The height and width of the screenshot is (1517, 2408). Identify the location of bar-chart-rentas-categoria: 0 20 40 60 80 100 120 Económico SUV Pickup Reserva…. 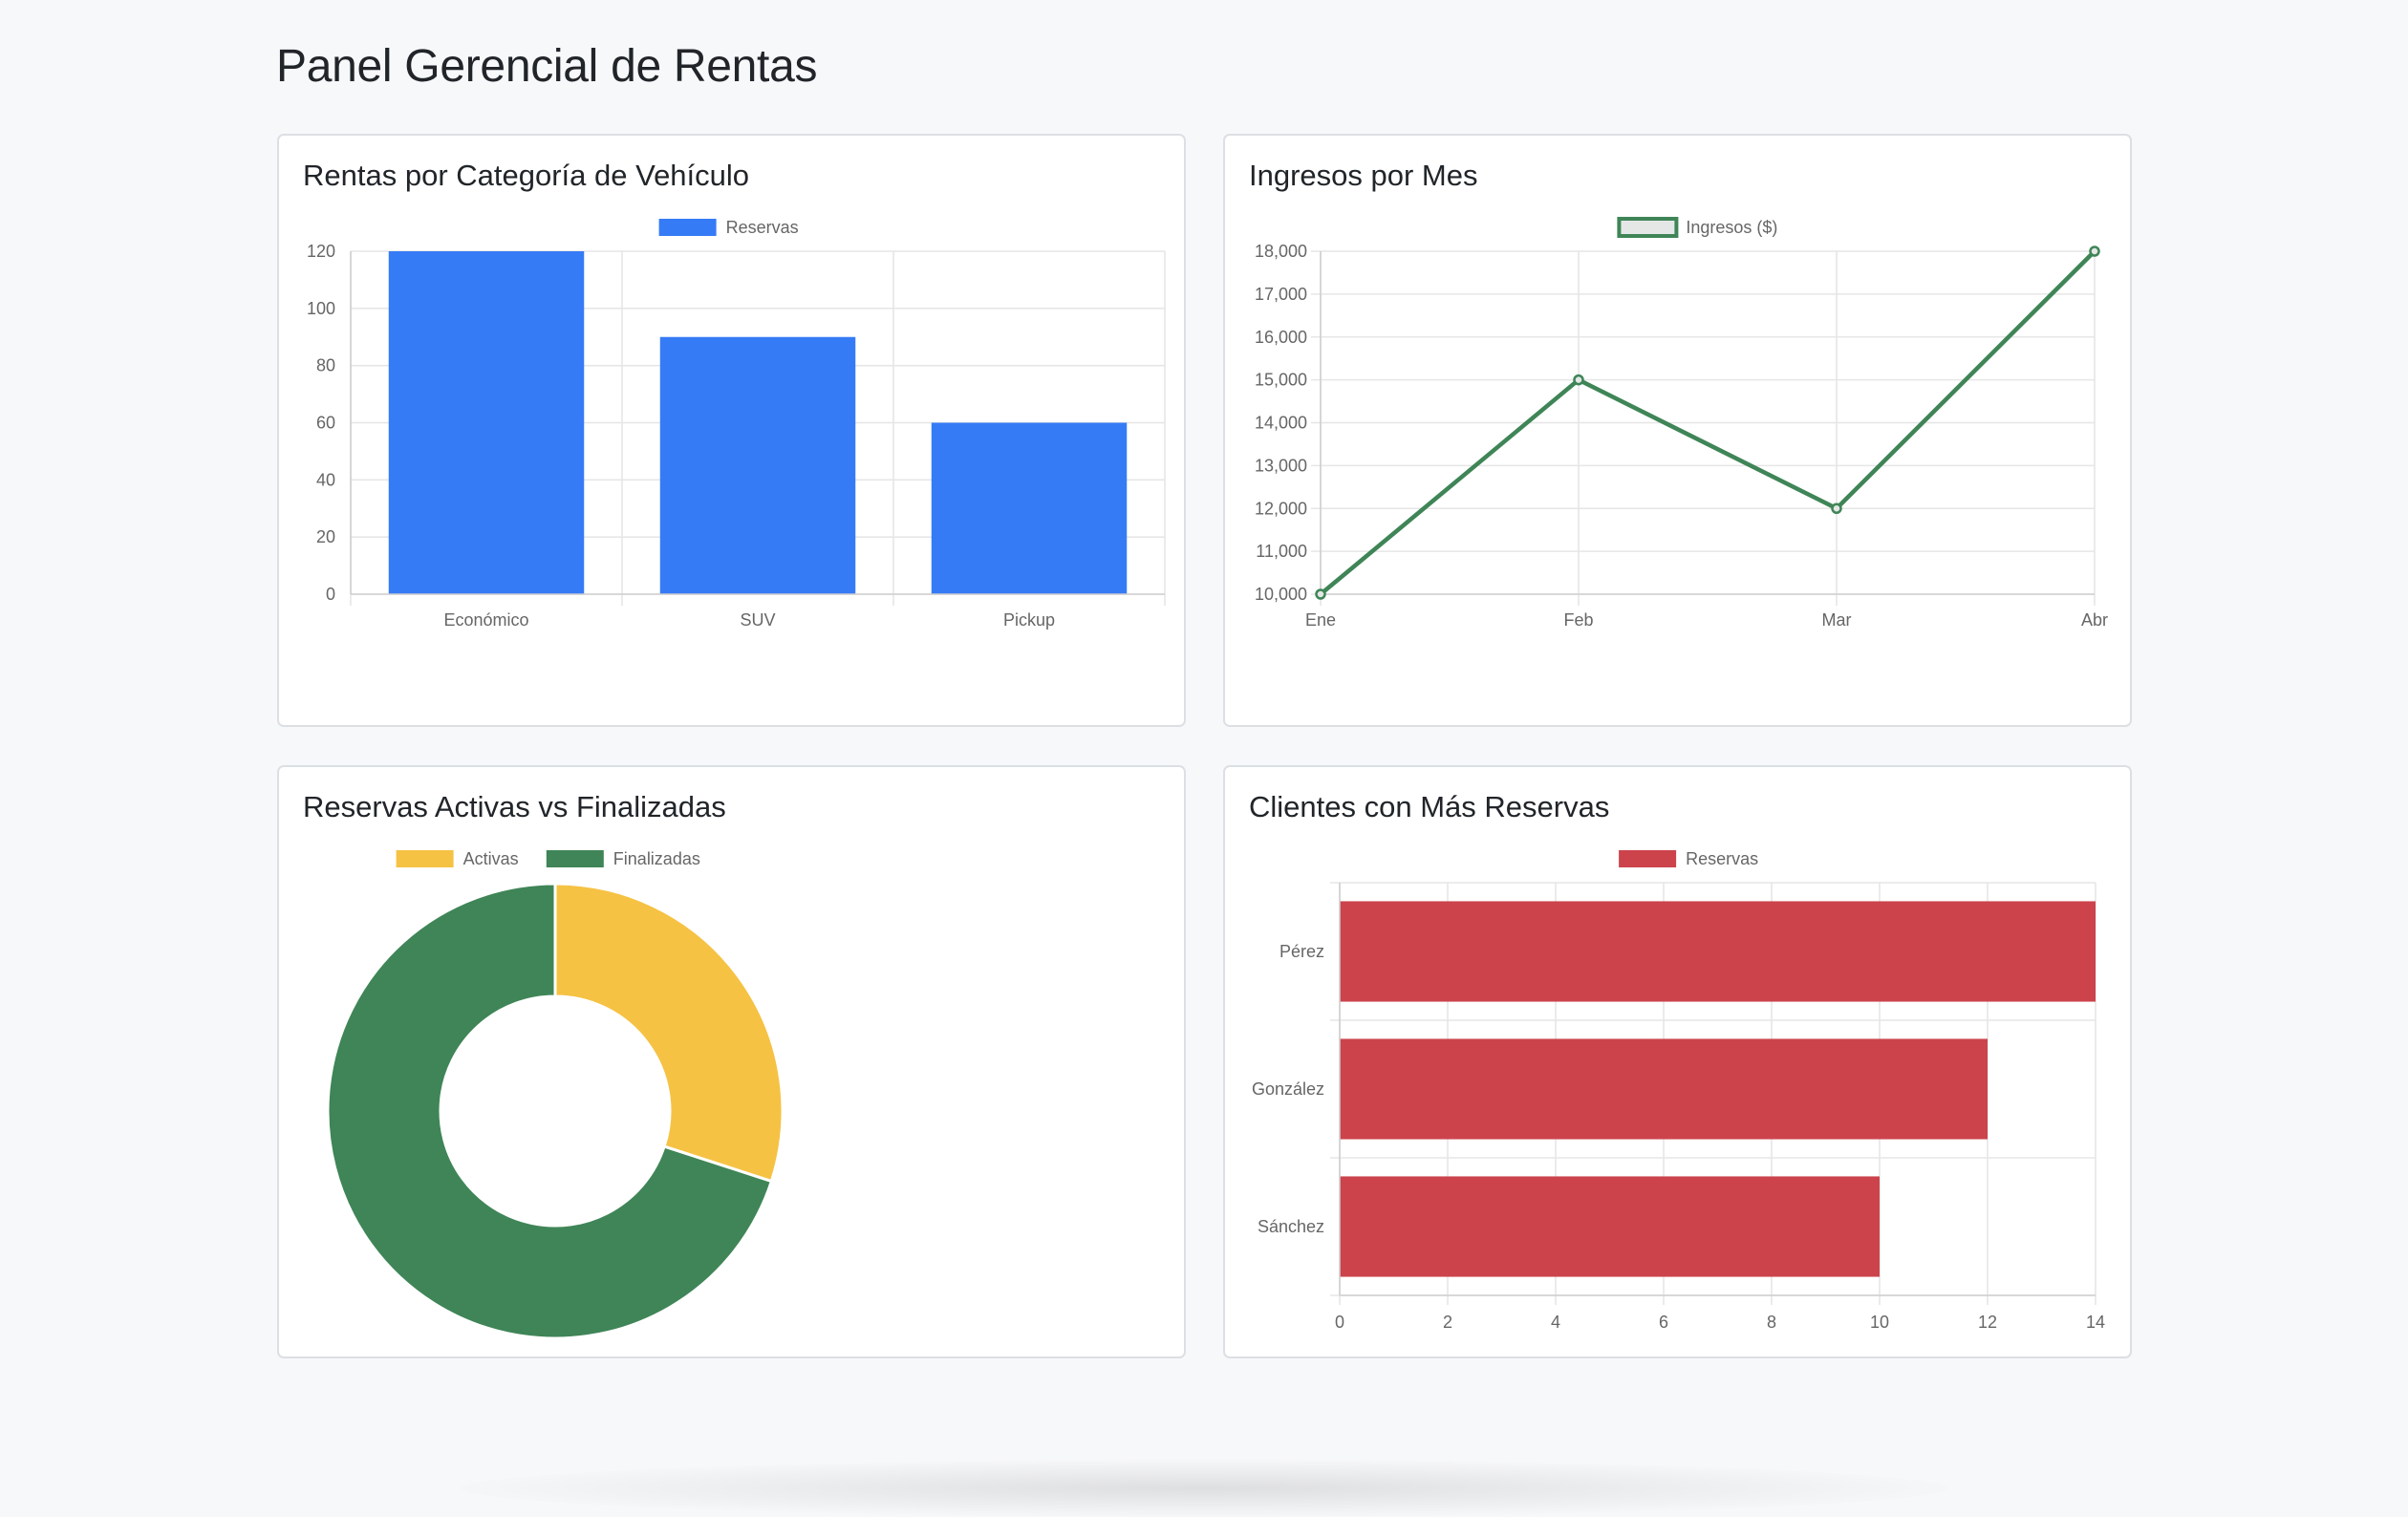
(737, 424).